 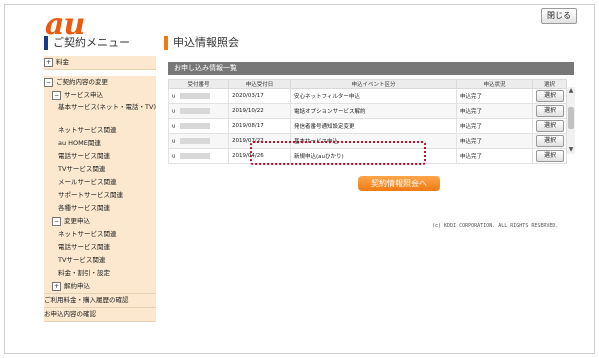 What do you see at coordinates (259, 156) in the screenshot?
I see `cell-date: 2019/04/26` at bounding box center [259, 156].